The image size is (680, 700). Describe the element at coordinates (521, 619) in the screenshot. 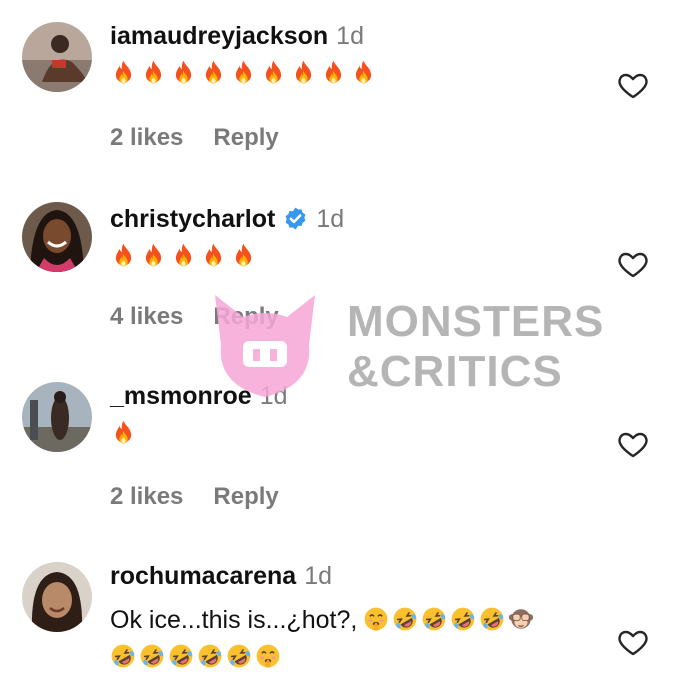

I see `see-no-evil-monkey-emoji` at that location.